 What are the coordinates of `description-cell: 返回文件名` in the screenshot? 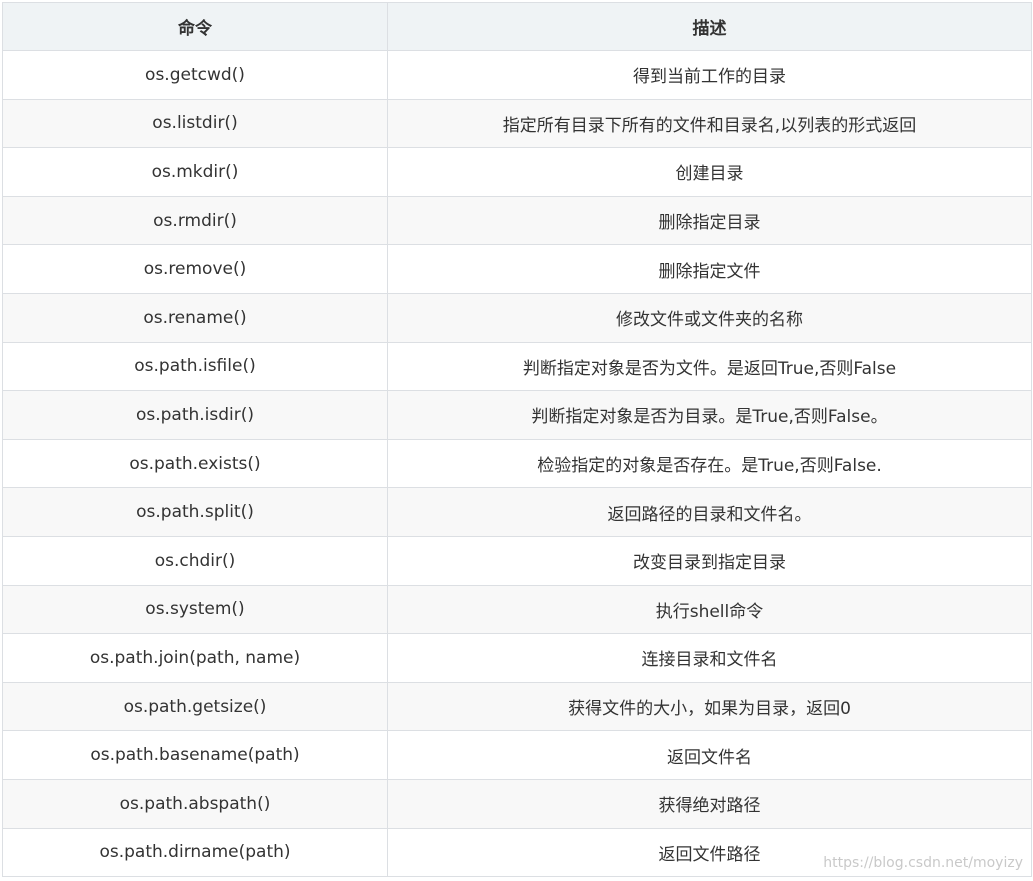 It's located at (709, 755).